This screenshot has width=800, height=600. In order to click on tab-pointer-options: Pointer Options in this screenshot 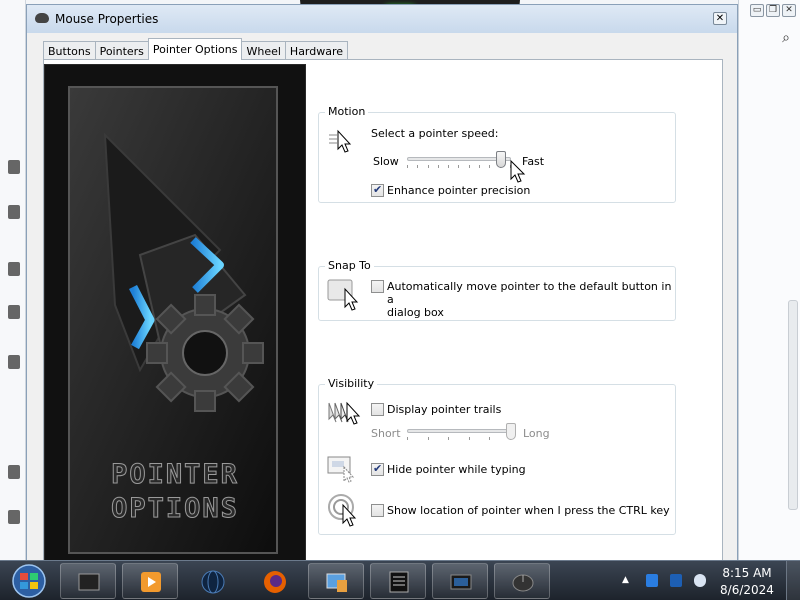, I will do `click(195, 49)`.